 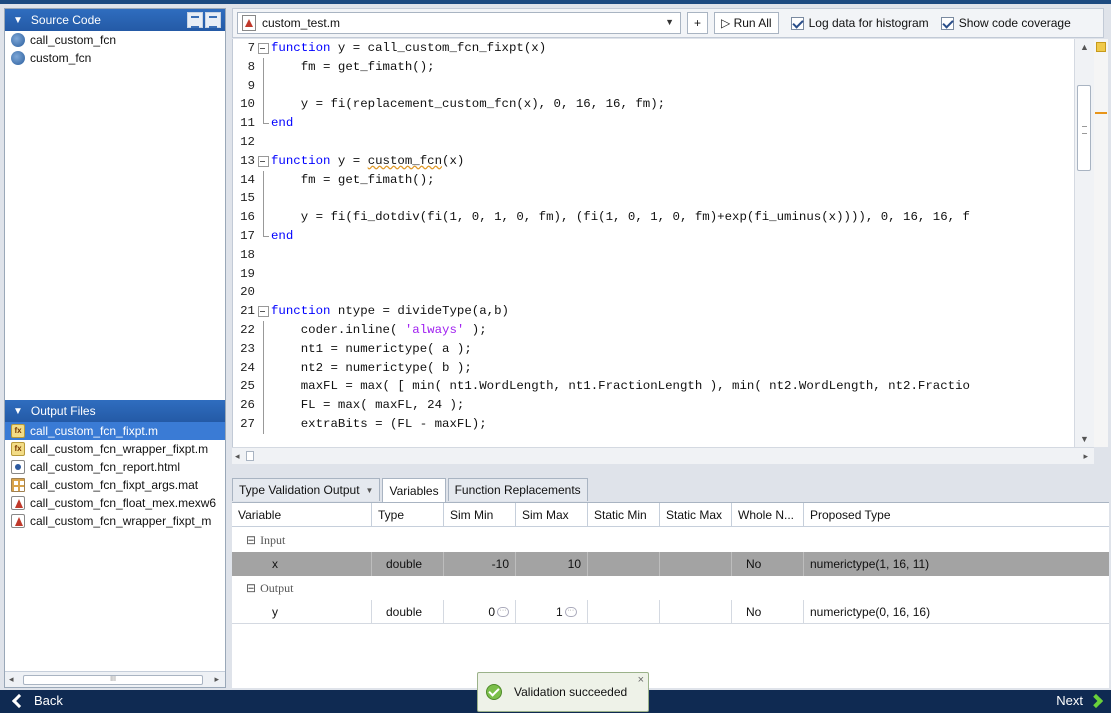 What do you see at coordinates (1084, 47) in the screenshot?
I see `scroll-up-arrow-icon: ▲` at bounding box center [1084, 47].